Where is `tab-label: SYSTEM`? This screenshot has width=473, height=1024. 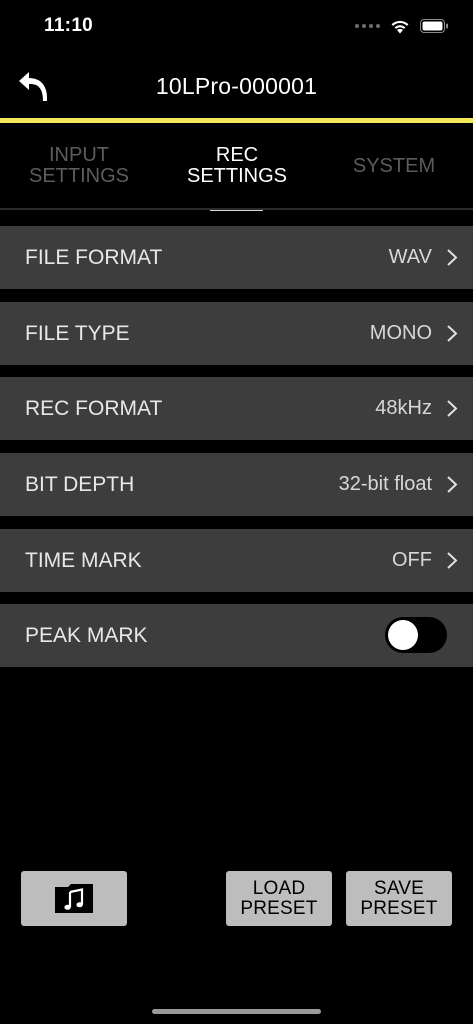
tab-label: SYSTEM is located at coordinates (394, 165).